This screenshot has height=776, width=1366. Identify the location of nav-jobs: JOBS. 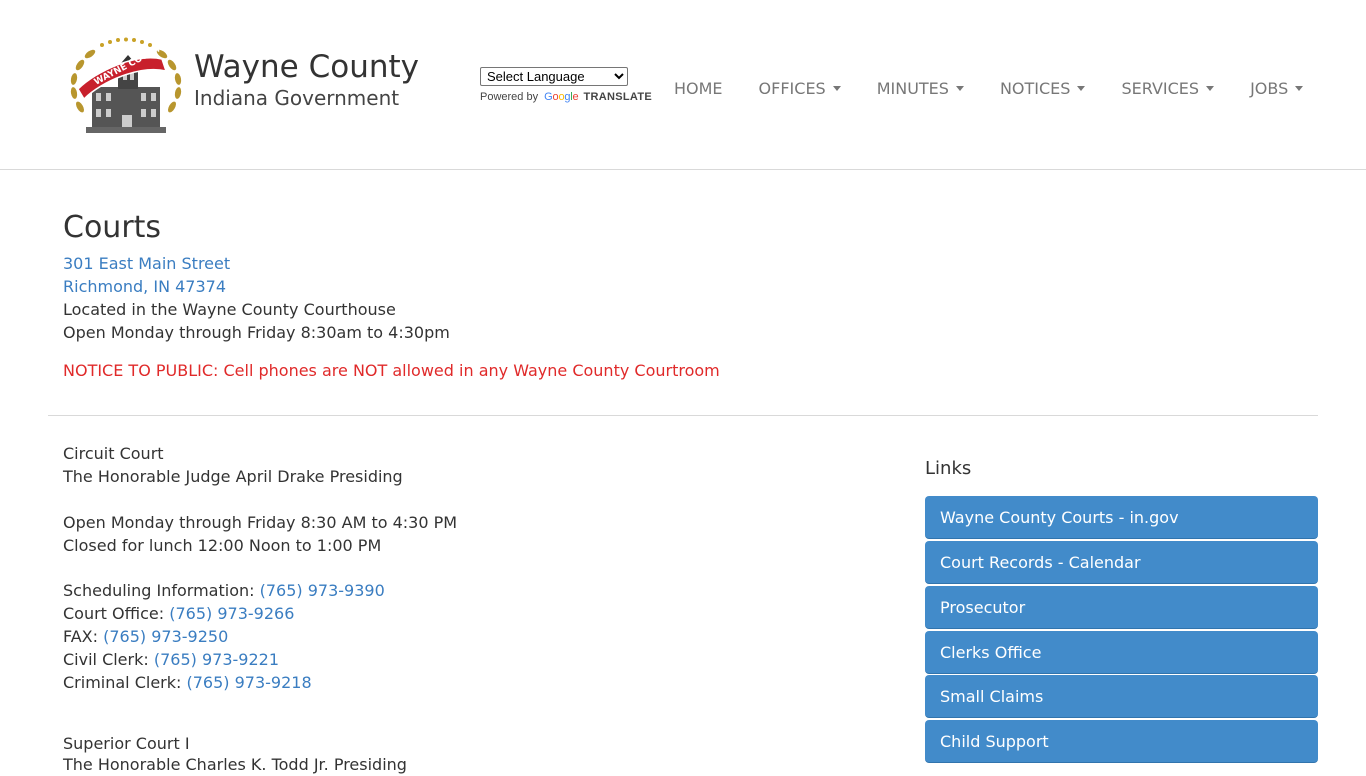
(1276, 88).